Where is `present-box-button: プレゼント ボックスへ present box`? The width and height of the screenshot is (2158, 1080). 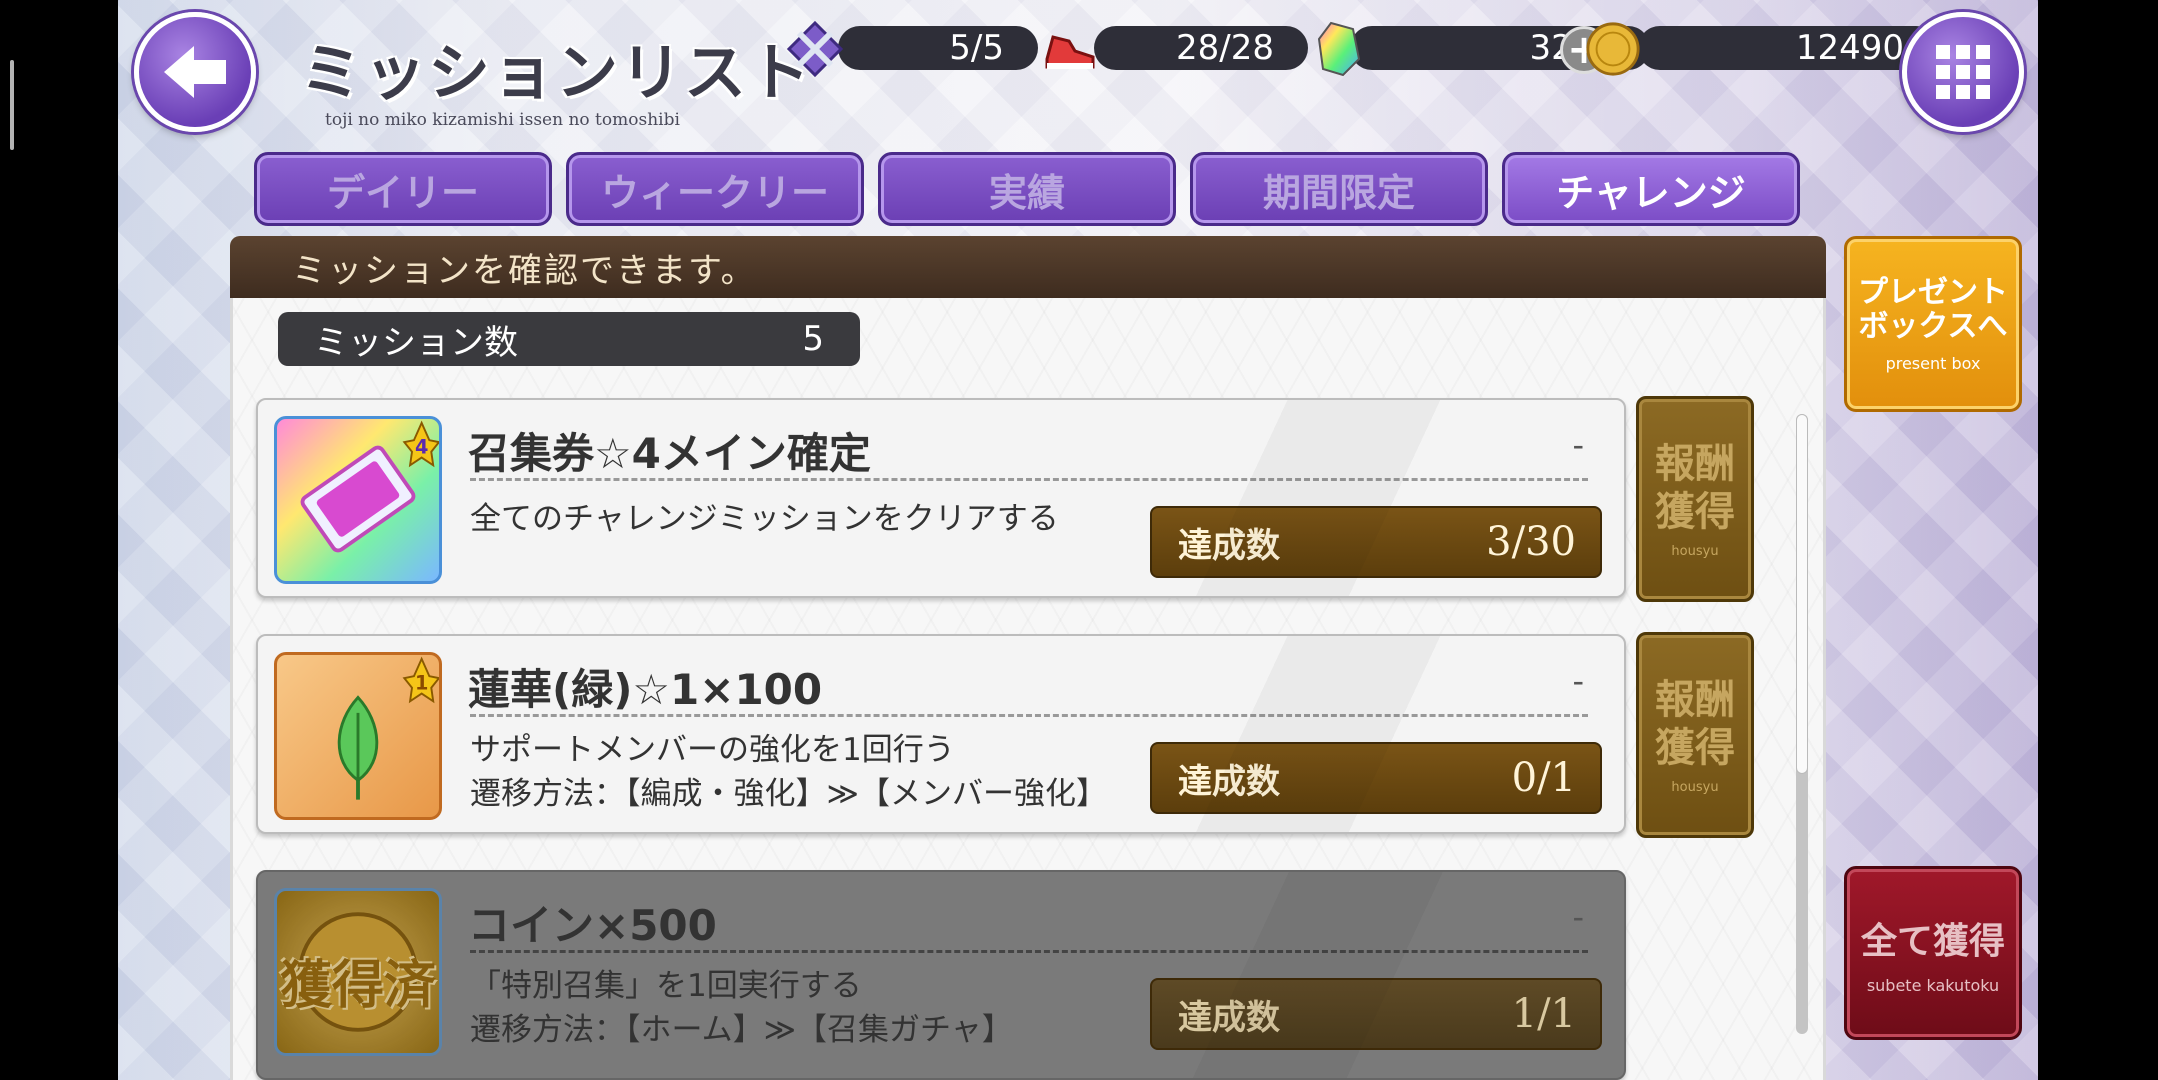
present-box-button: プレゼント ボックスへ present box is located at coordinates (1933, 324).